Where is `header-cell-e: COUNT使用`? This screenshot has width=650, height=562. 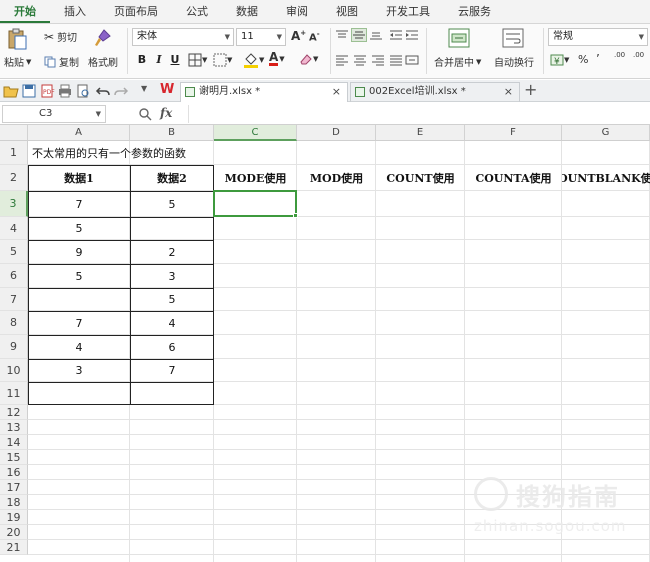 header-cell-e: COUNT使用 is located at coordinates (420, 178).